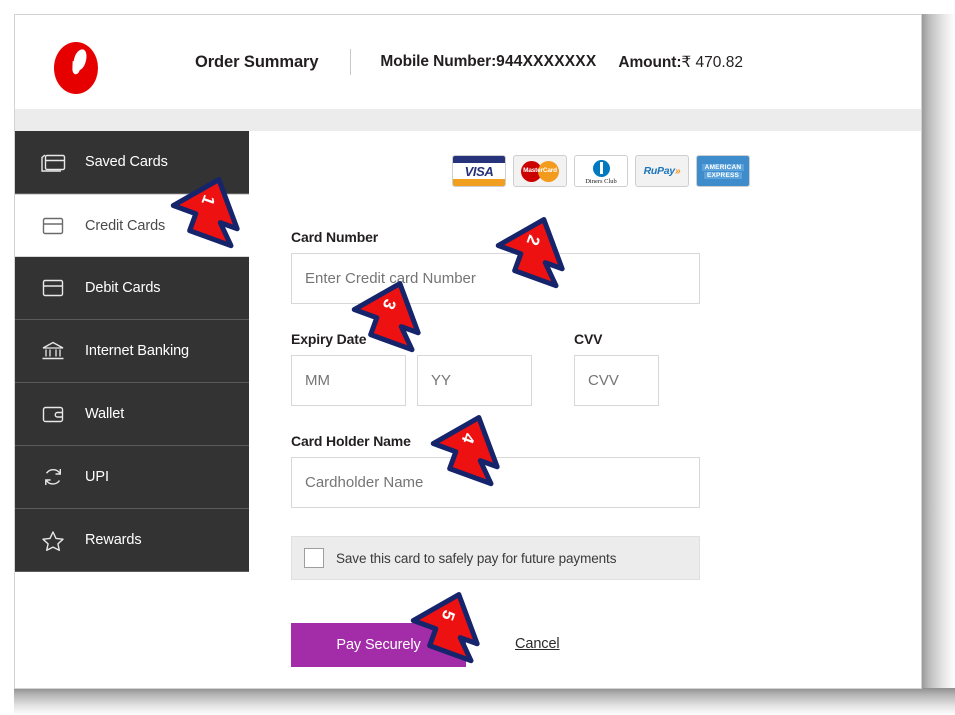 This screenshot has height=715, width=955. Describe the element at coordinates (495, 482) in the screenshot. I see `card-holder-name-input` at that location.